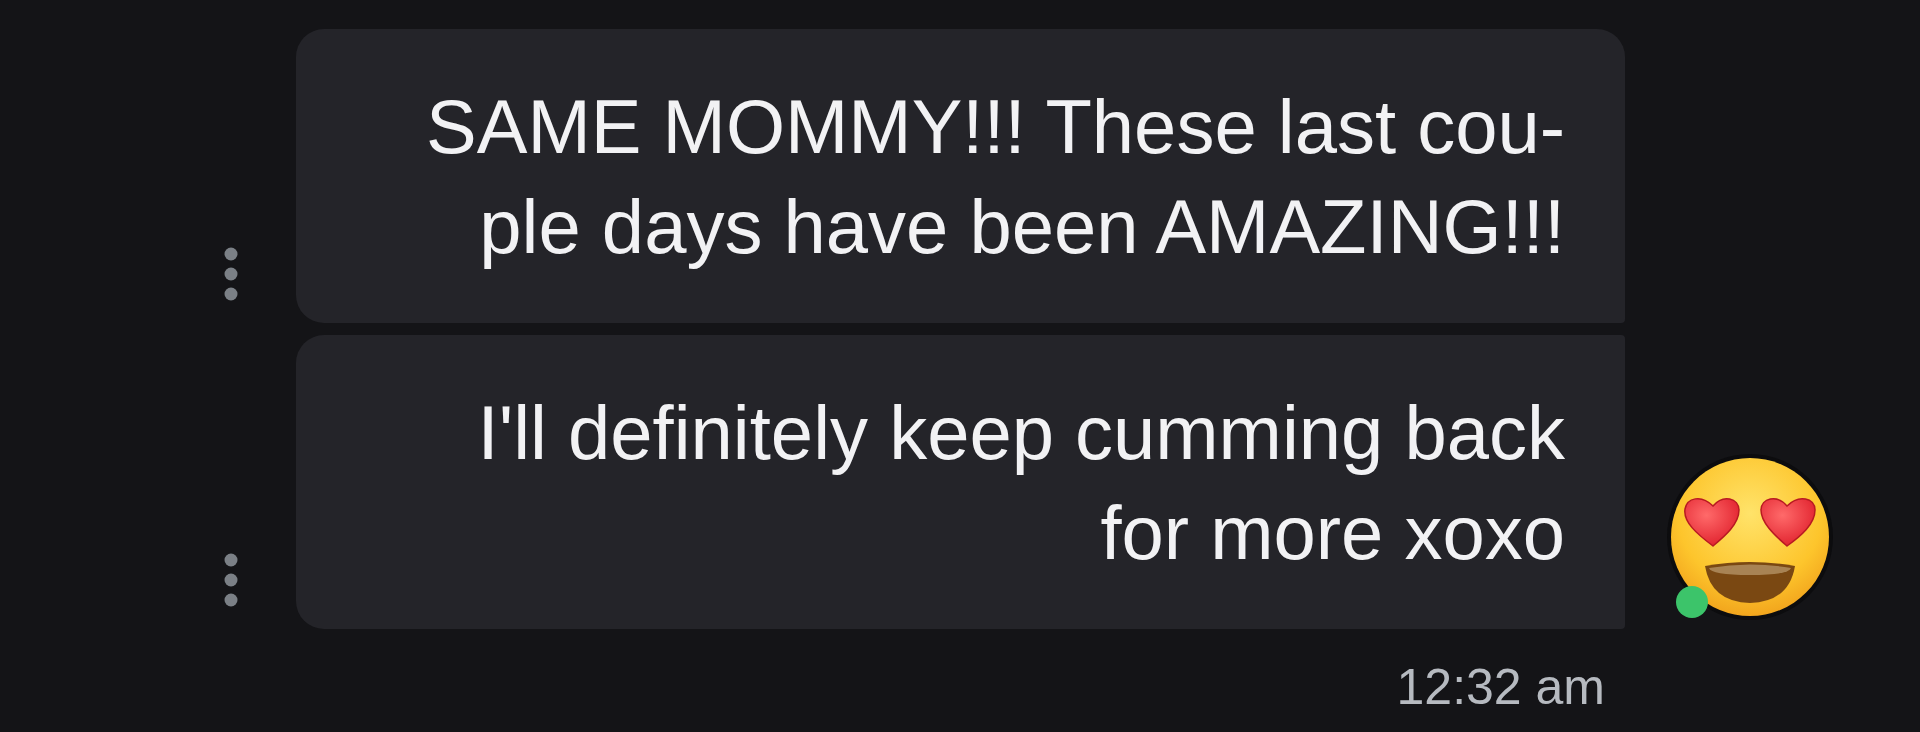 The width and height of the screenshot is (1920, 732). What do you see at coordinates (1750, 537) in the screenshot?
I see `heart-eyes-emoji-icon` at bounding box center [1750, 537].